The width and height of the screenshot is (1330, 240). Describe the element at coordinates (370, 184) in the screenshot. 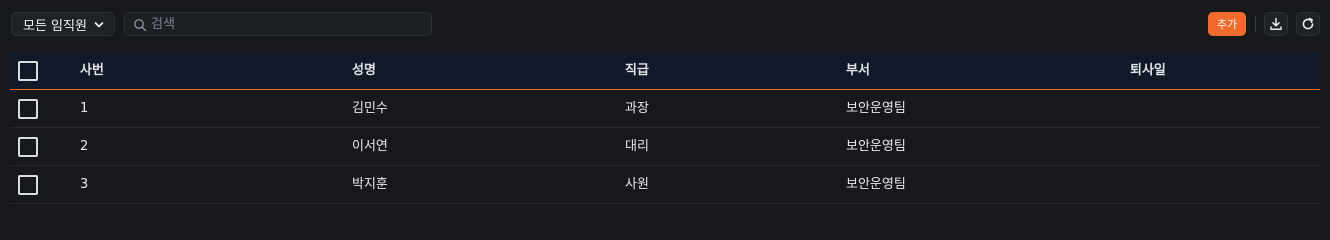

I see `cell-name: 박지훈` at that location.